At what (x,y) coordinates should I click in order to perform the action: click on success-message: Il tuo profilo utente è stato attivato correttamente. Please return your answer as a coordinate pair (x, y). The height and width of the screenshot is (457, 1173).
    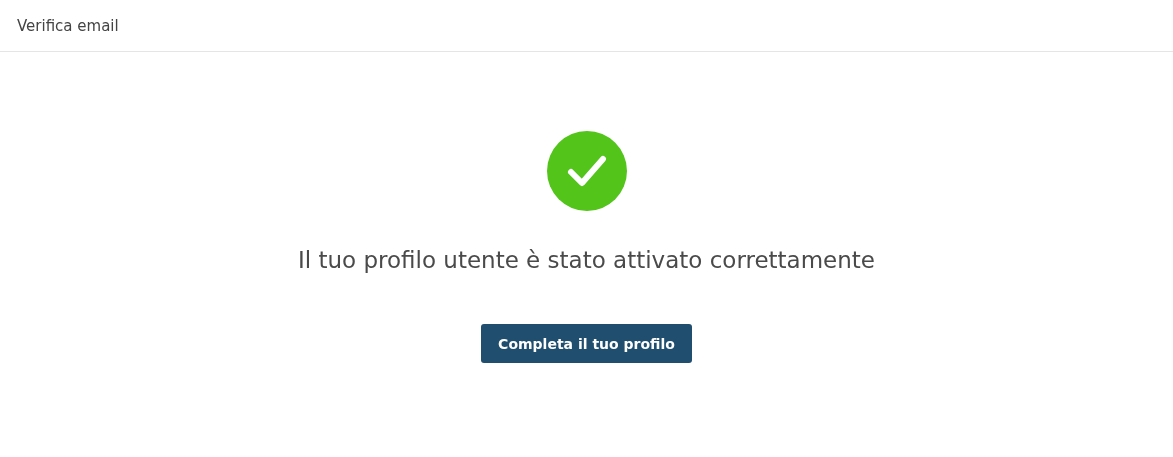
    Looking at the image, I should click on (586, 260).